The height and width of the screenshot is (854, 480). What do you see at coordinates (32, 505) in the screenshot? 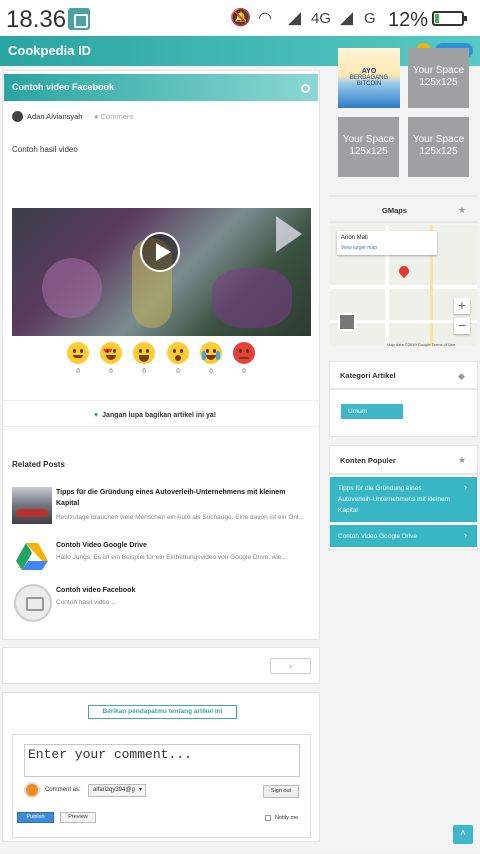
I see `related-thumbnail` at bounding box center [32, 505].